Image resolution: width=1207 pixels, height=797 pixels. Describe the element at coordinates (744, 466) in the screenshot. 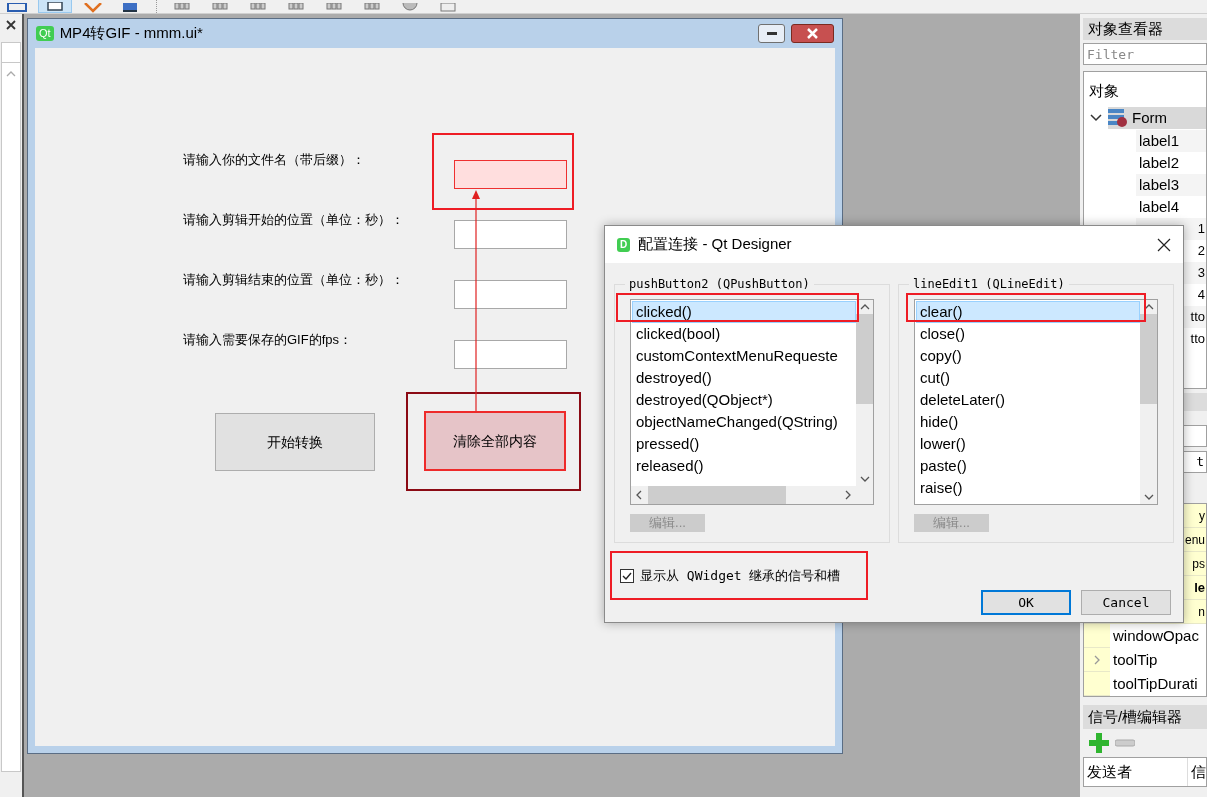

I see `list-item: released()` at that location.